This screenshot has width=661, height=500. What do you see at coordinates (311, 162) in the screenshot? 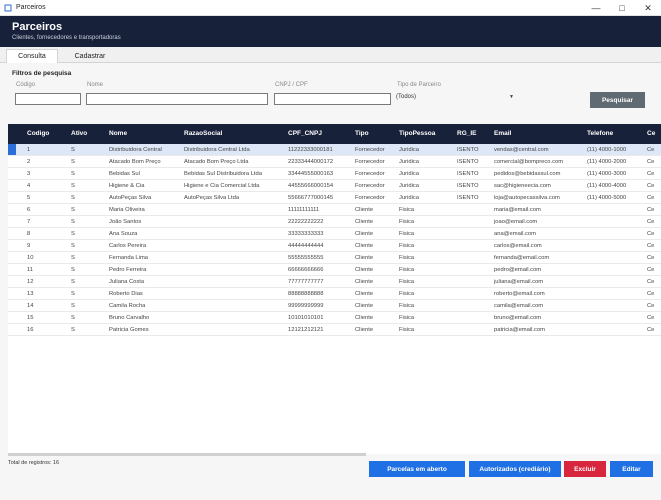
I see `table-cell: 22333444000172` at bounding box center [311, 162].